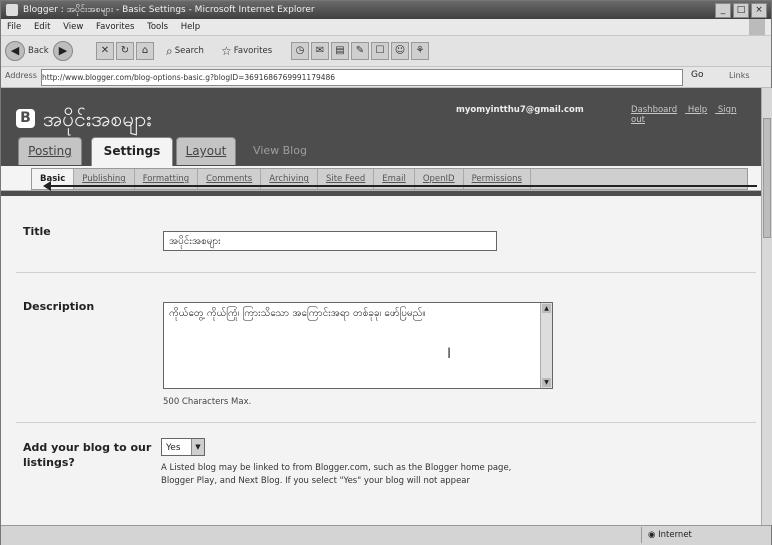 The height and width of the screenshot is (545, 772). I want to click on description-label: Description, so click(59, 306).